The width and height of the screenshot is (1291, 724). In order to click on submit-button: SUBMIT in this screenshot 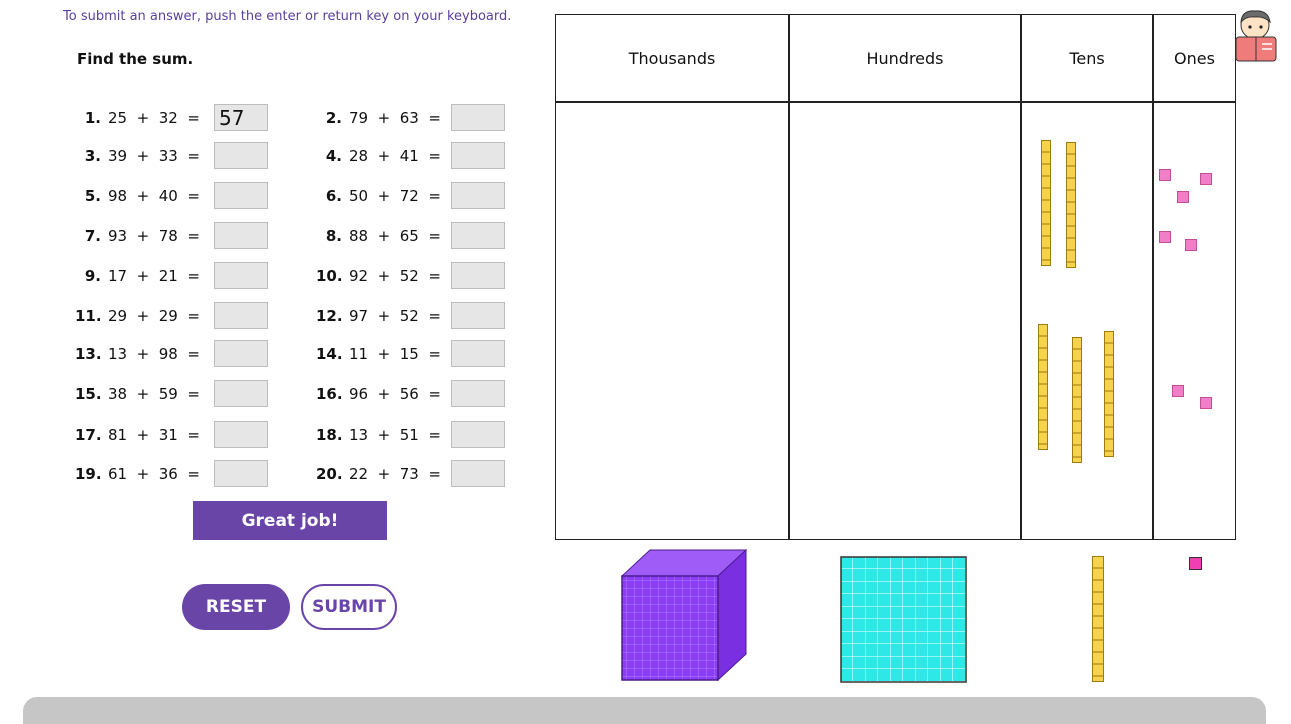, I will do `click(349, 607)`.